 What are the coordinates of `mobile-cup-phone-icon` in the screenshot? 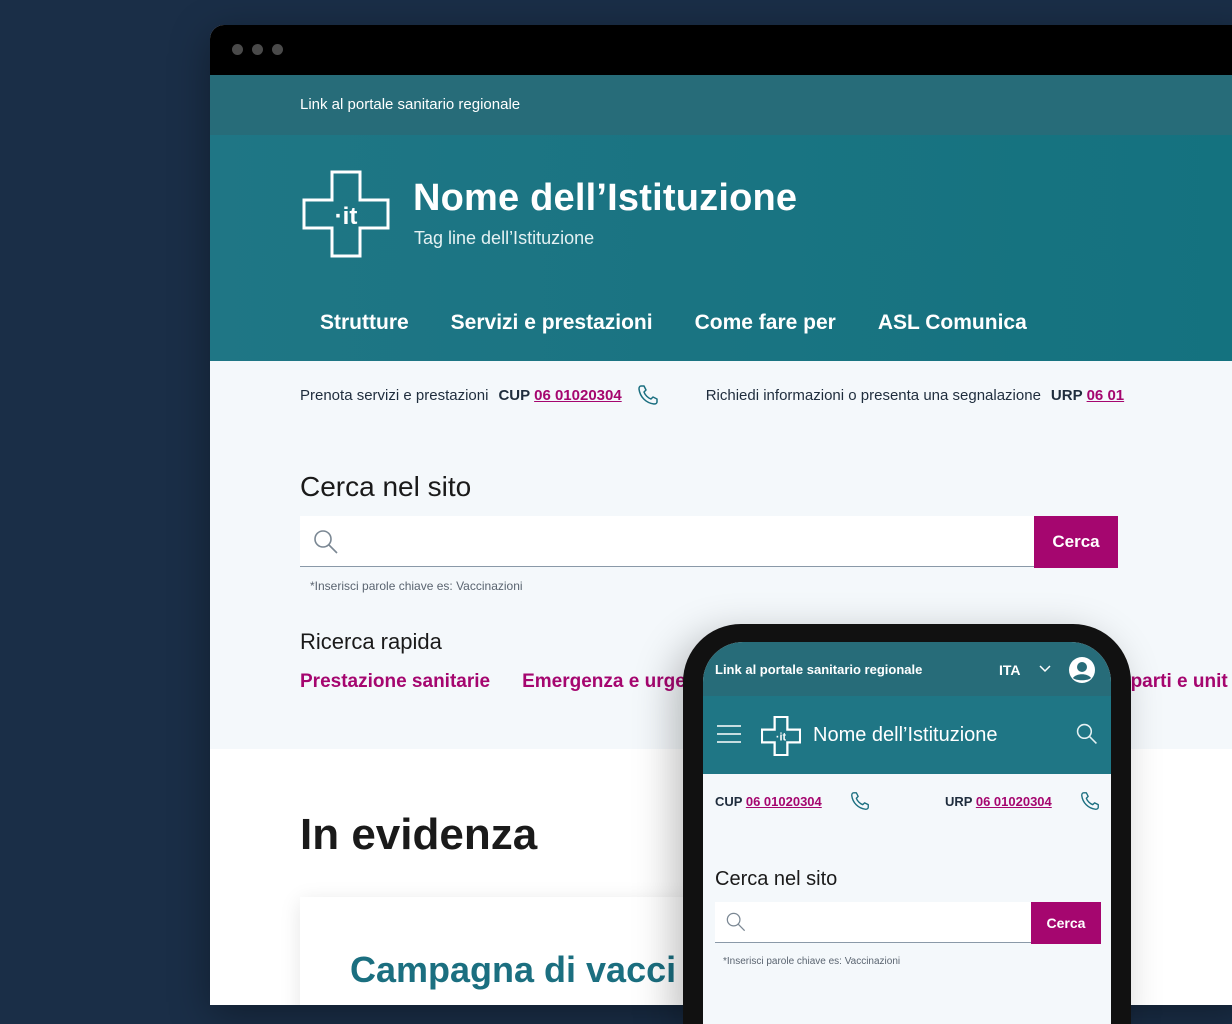 It's located at (860, 801).